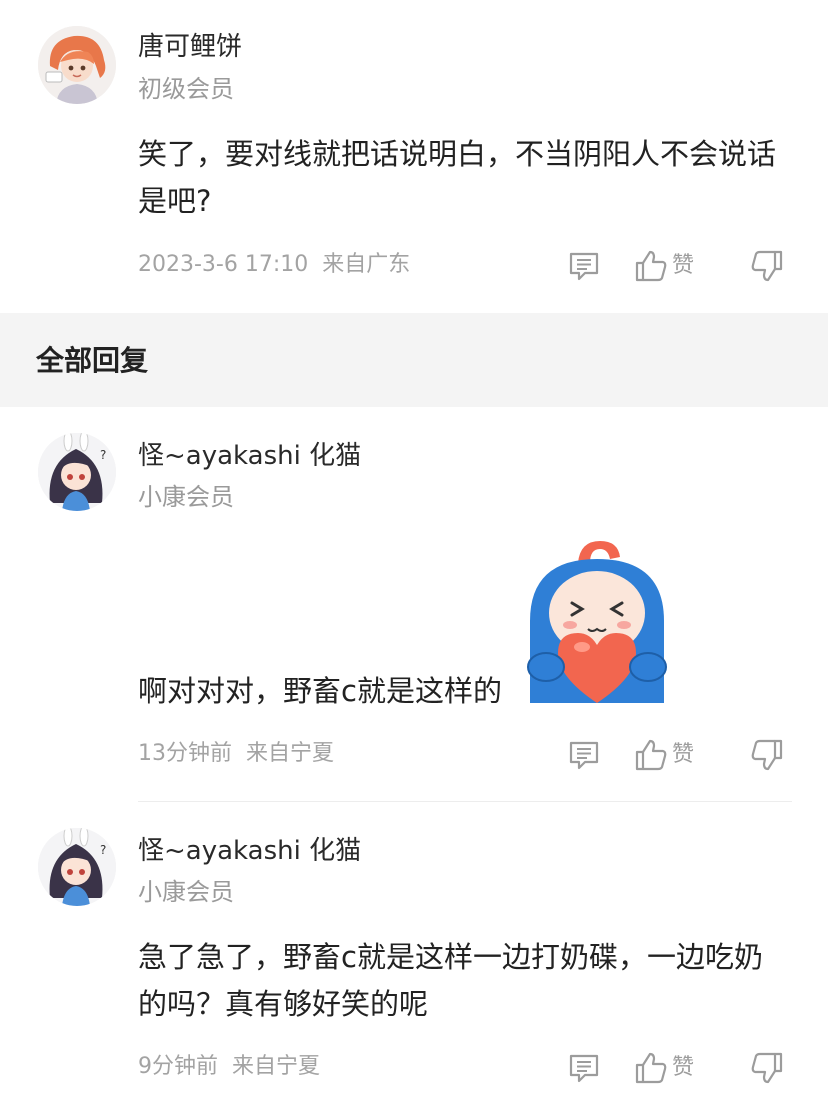 The height and width of the screenshot is (1112, 828). What do you see at coordinates (414, 360) in the screenshot?
I see `all-replies-header: 全部回复` at bounding box center [414, 360].